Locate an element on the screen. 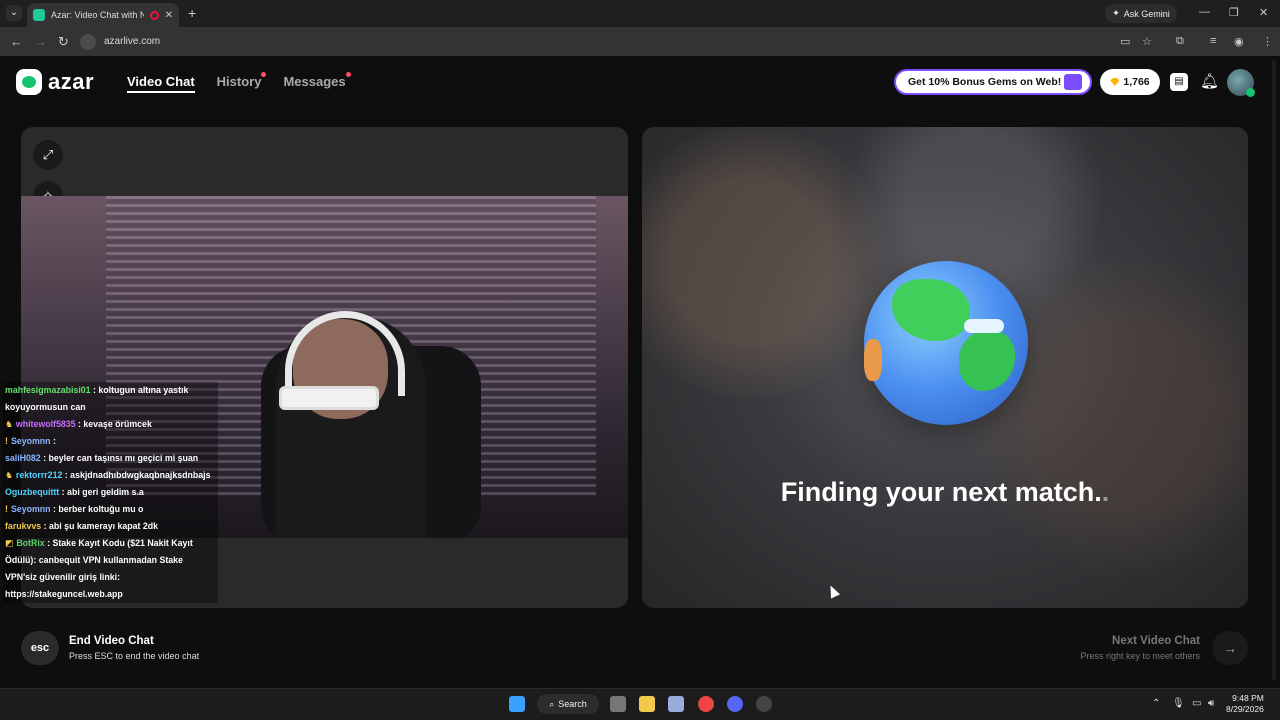  end-video-chat-title: End Video Chat is located at coordinates (111, 641).